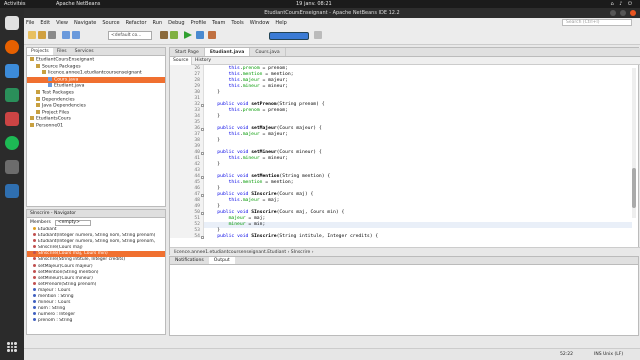 The image size is (640, 360). Describe the element at coordinates (14, 4) in the screenshot. I see `activities-button: Activités` at that location.